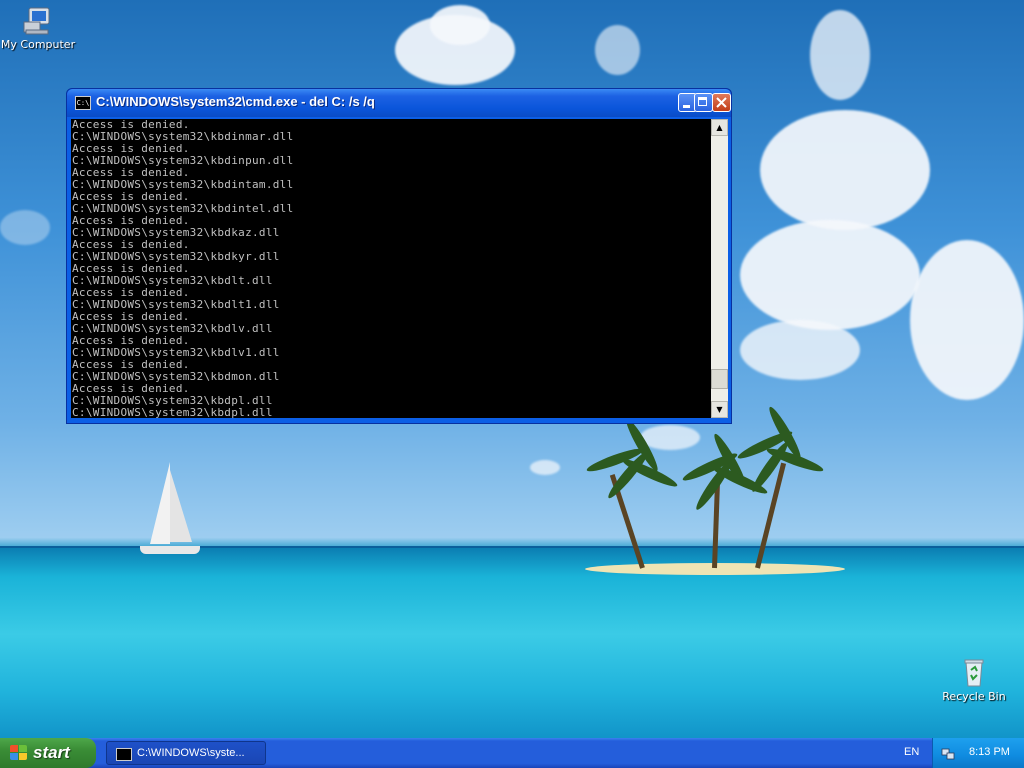 This screenshot has width=1024, height=768. What do you see at coordinates (719, 127) in the screenshot?
I see `scroll-up-button: ▲` at bounding box center [719, 127].